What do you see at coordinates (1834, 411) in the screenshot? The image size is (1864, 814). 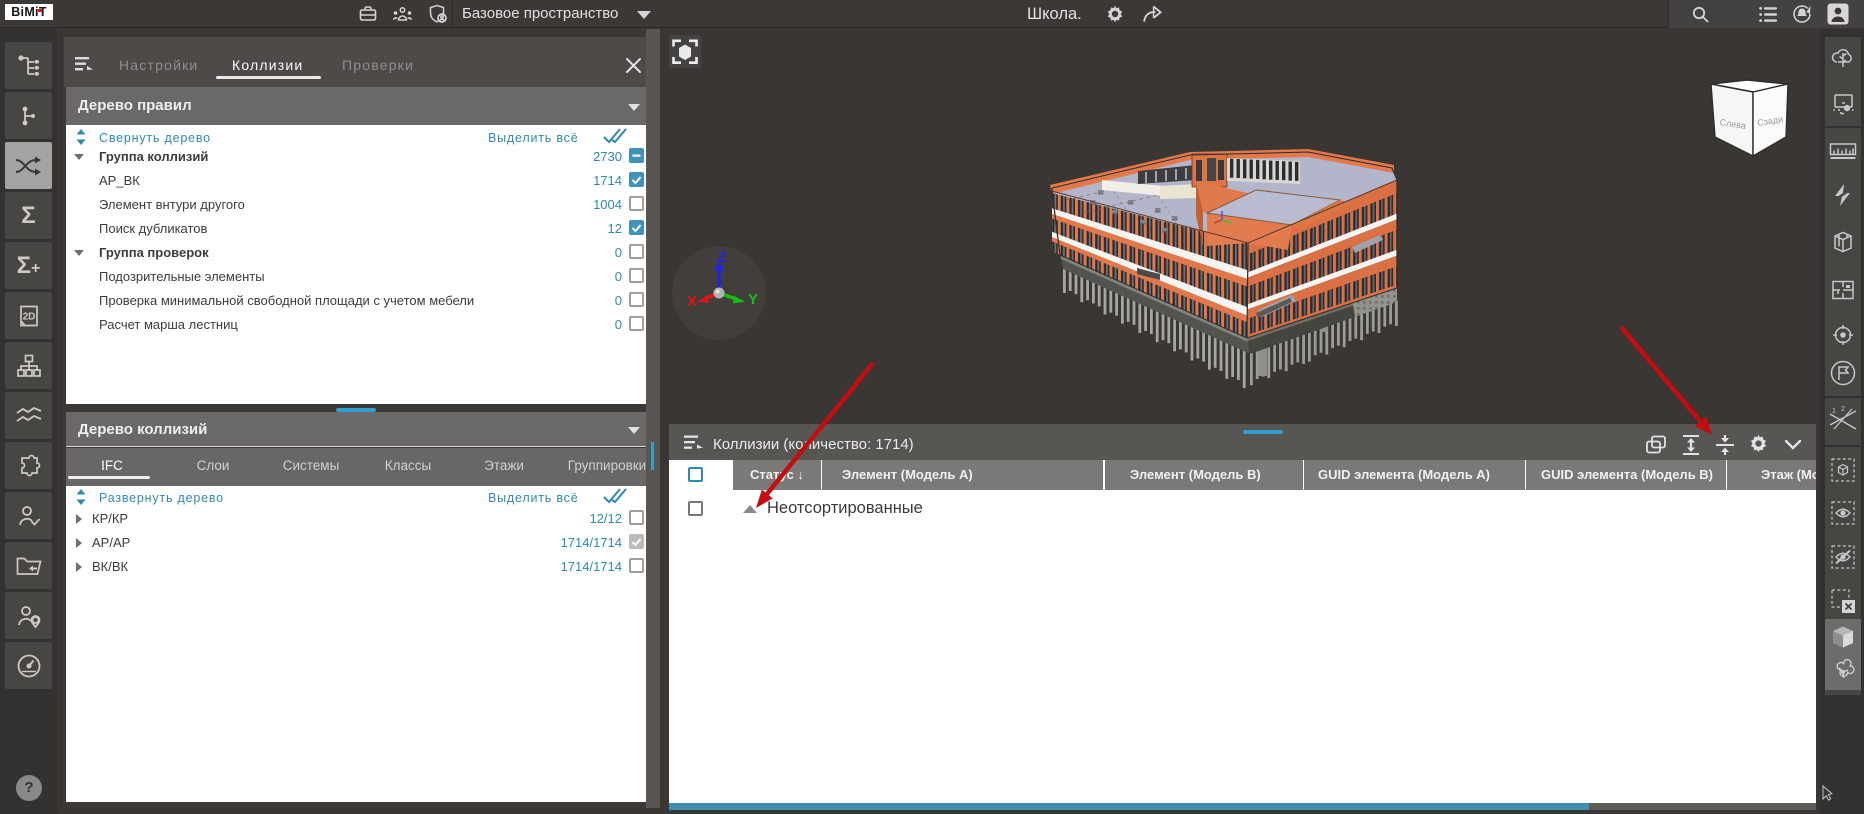 I see `svg-text: 1` at bounding box center [1834, 411].